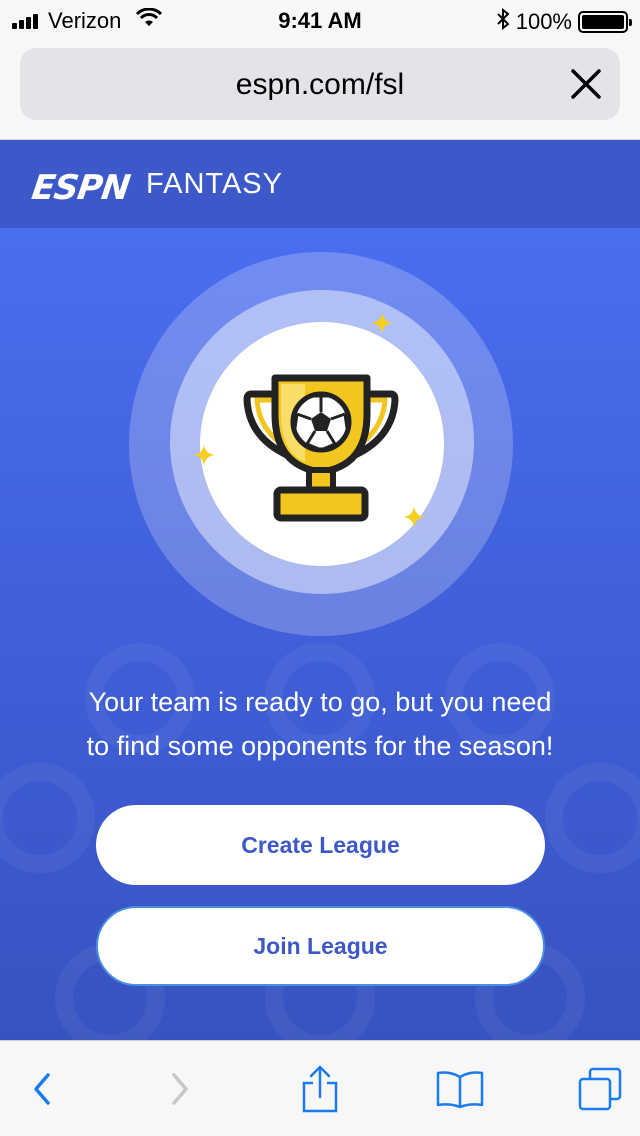 Image resolution: width=640 pixels, height=1136 pixels. Describe the element at coordinates (586, 84) in the screenshot. I see `close-icon` at that location.